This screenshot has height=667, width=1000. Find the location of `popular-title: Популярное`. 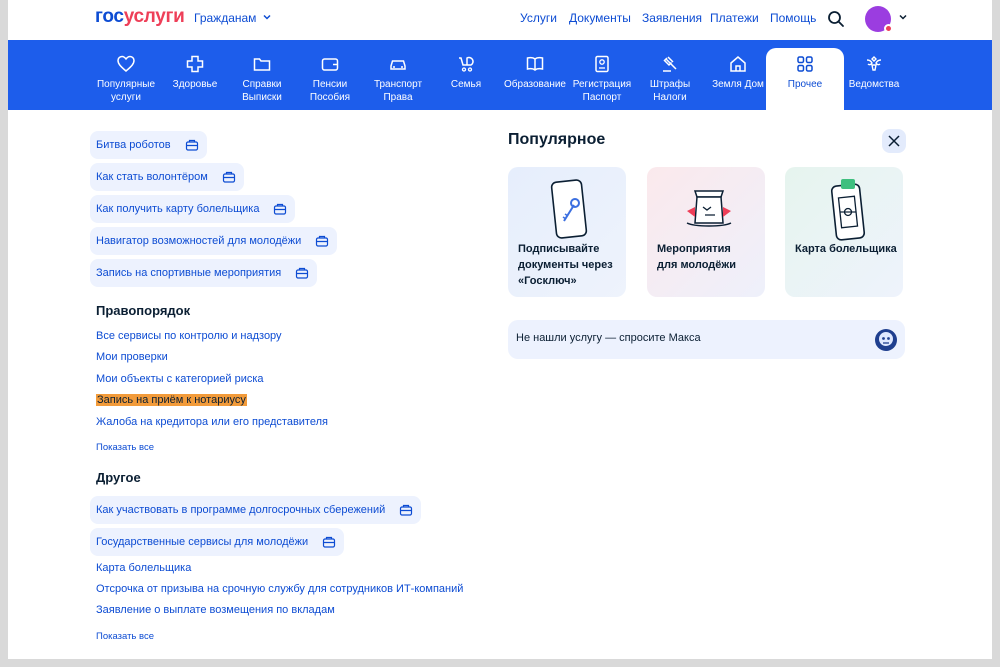

popular-title: Популярное is located at coordinates (557, 139).